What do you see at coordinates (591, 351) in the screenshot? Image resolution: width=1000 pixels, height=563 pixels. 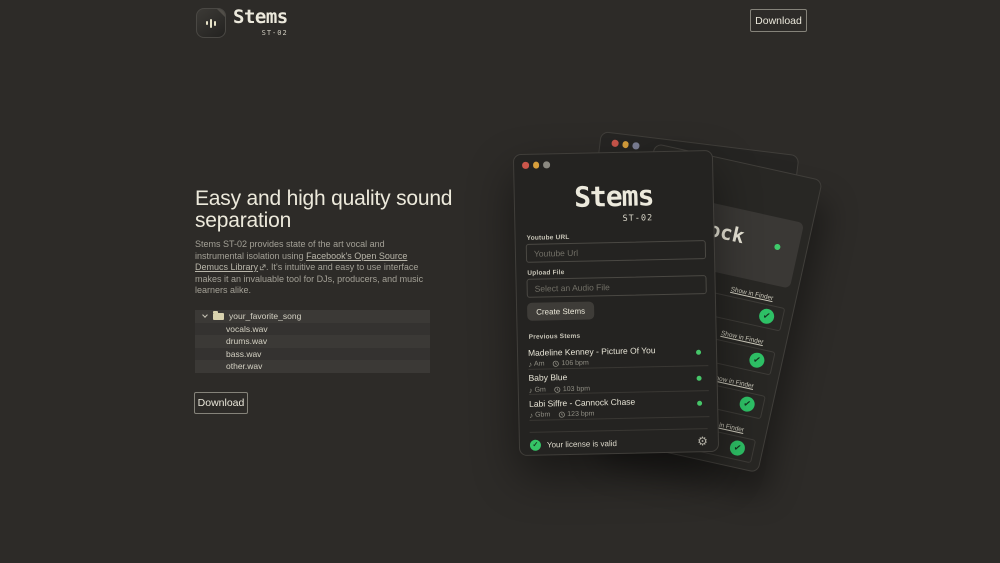 I see `track-title: Madeline Kenney - Picture Of You` at bounding box center [591, 351].